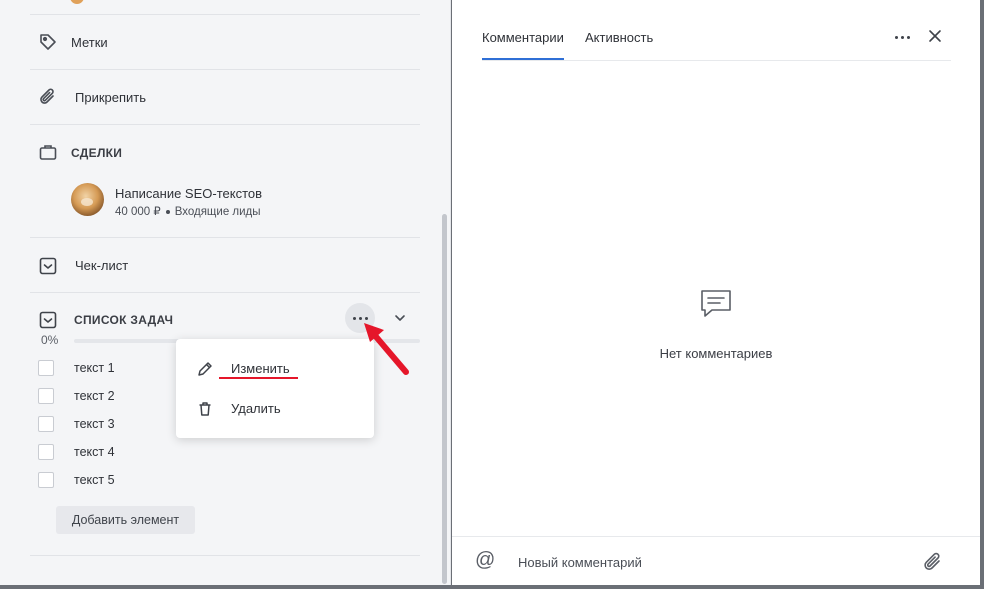 The image size is (984, 589). I want to click on menu-item-label: Удалить, so click(256, 408).